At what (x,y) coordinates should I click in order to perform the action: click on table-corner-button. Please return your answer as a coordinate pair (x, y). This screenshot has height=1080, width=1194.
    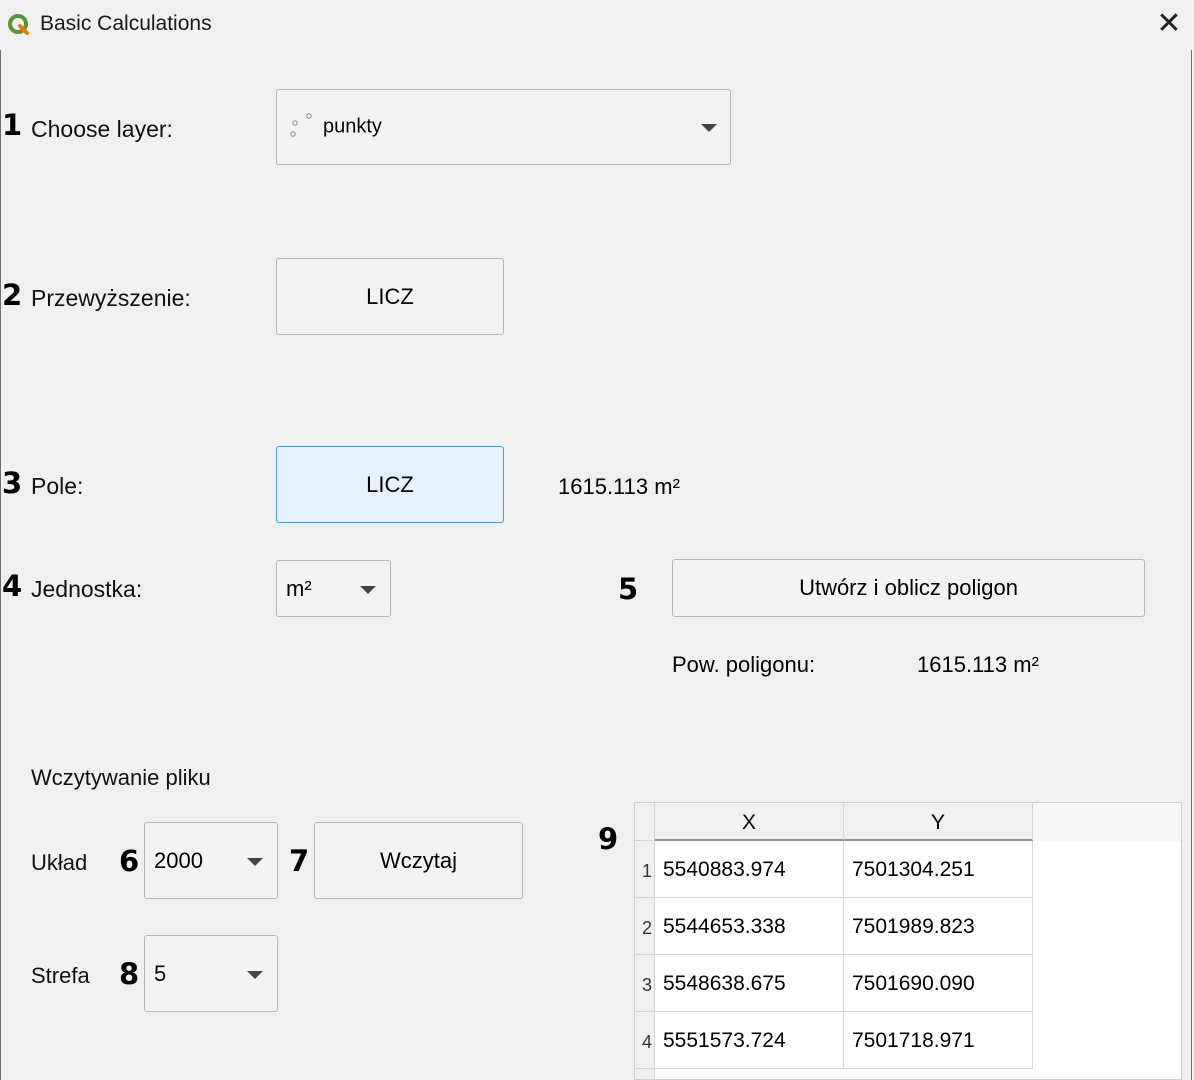
    Looking at the image, I should click on (645, 822).